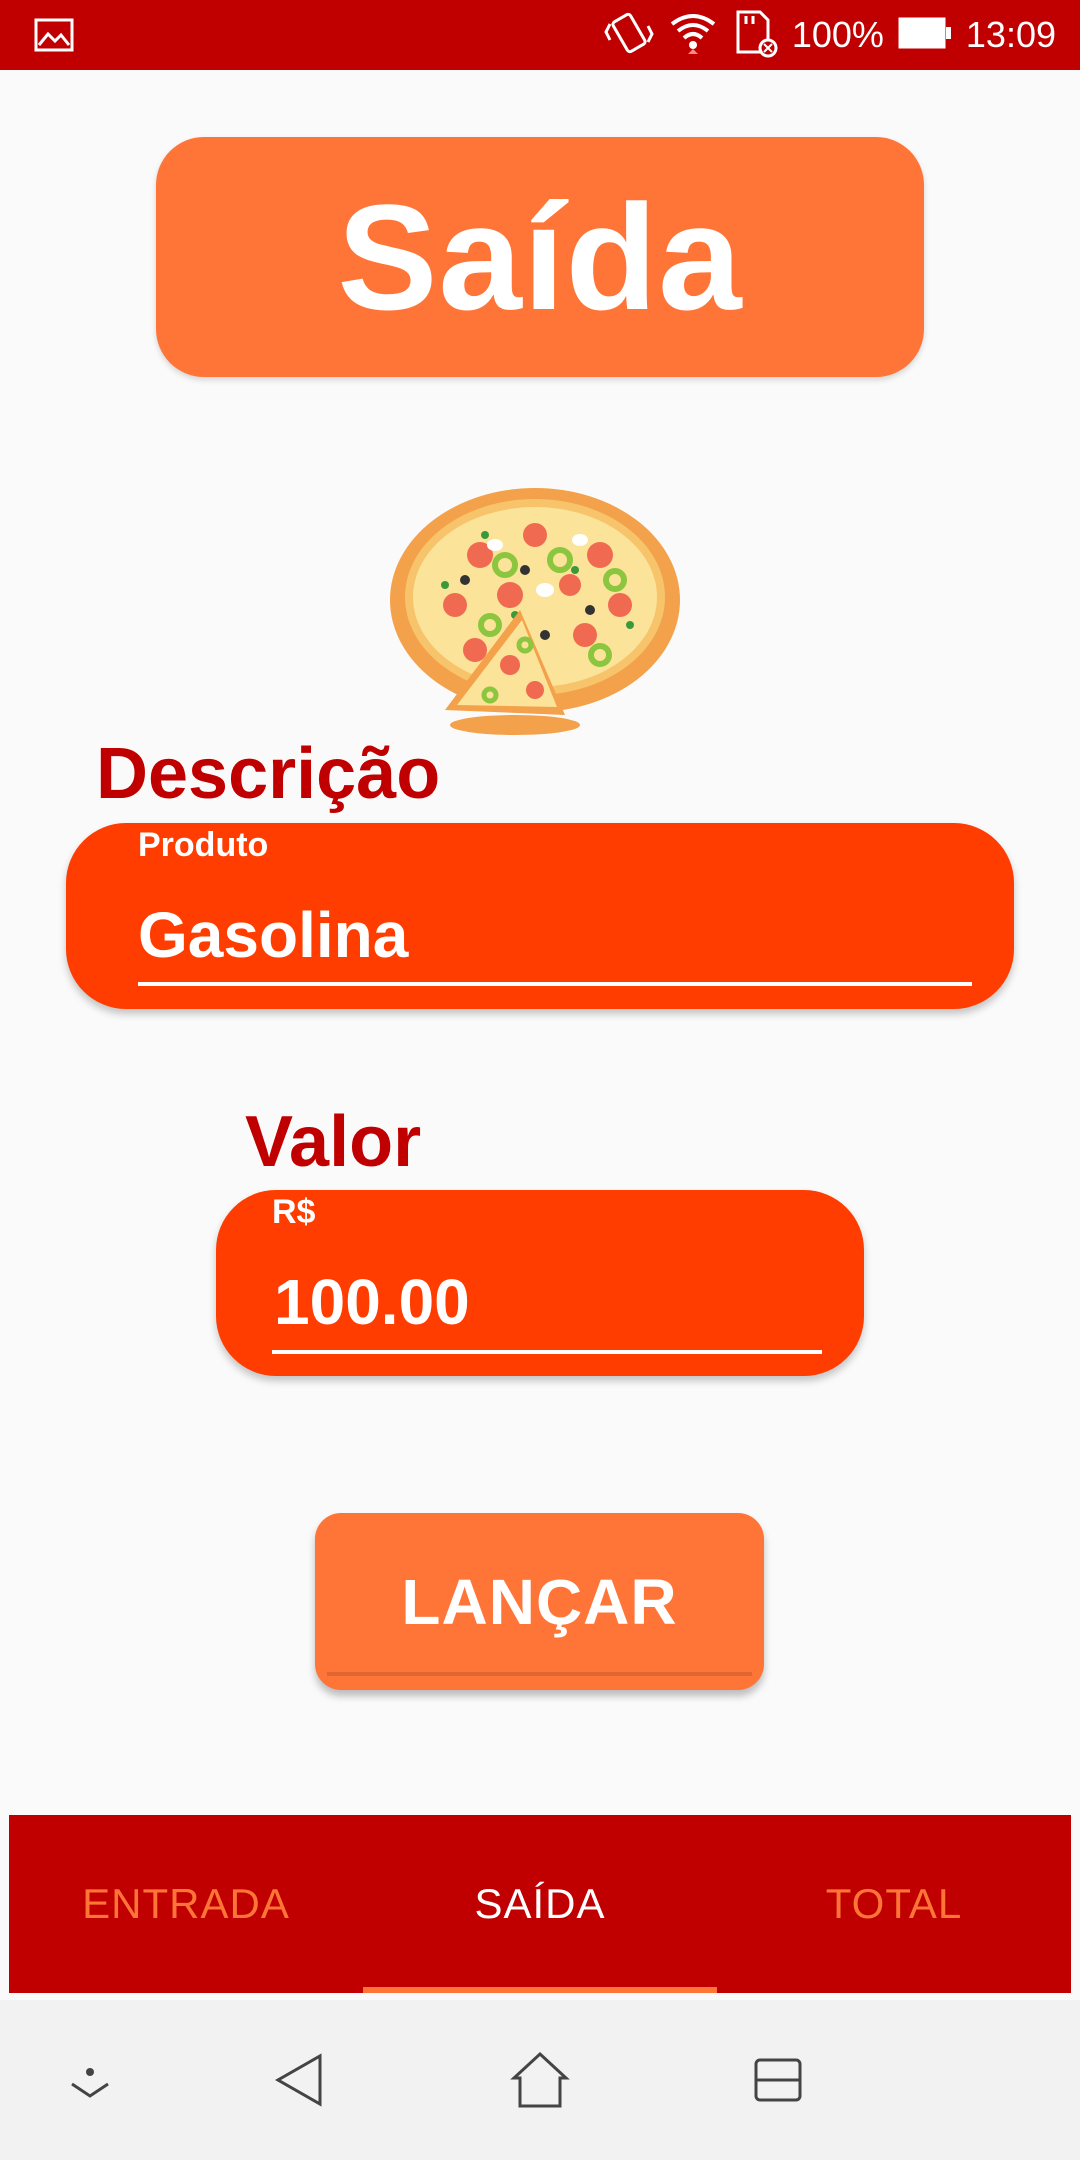 The image size is (1080, 2160). I want to click on status-bar: 100% 13:09, so click(540, 35).